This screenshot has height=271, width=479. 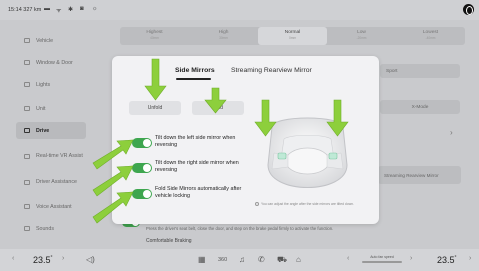 I want to click on assist-icon, so click(x=27, y=182).